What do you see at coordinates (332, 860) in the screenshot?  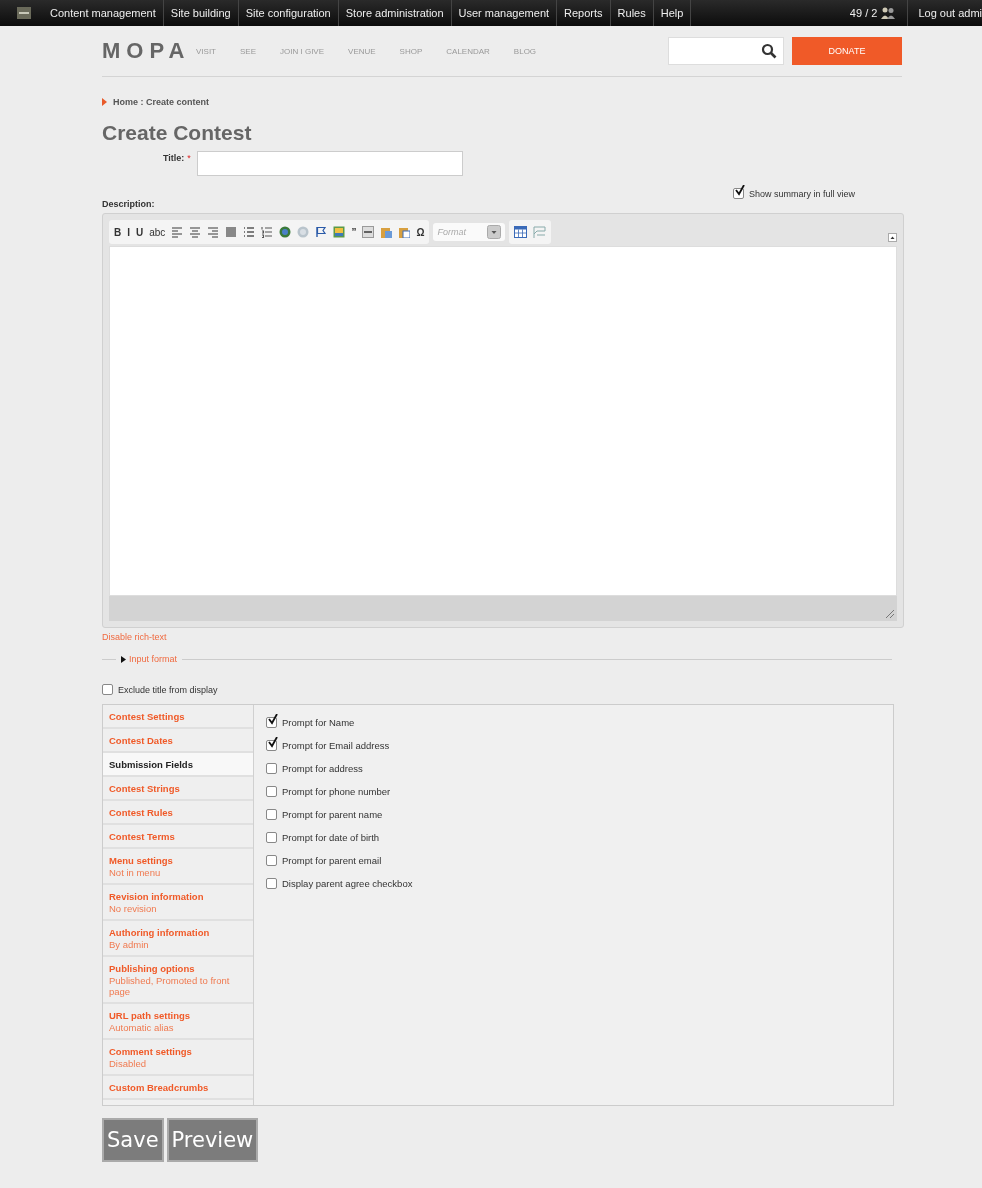 I see `checkbox-label: Prompt for parent email` at bounding box center [332, 860].